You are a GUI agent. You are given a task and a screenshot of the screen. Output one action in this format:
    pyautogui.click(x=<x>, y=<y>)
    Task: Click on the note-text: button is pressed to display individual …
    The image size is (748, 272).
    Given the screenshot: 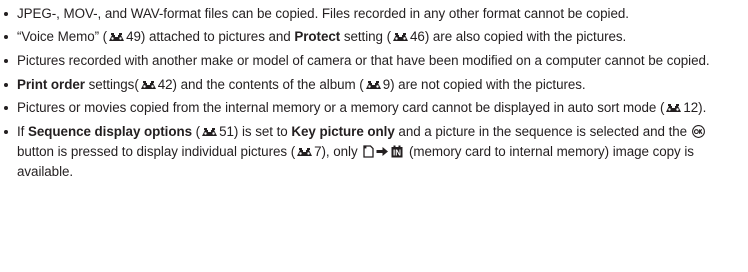 What is the action you would take?
    pyautogui.click(x=156, y=151)
    